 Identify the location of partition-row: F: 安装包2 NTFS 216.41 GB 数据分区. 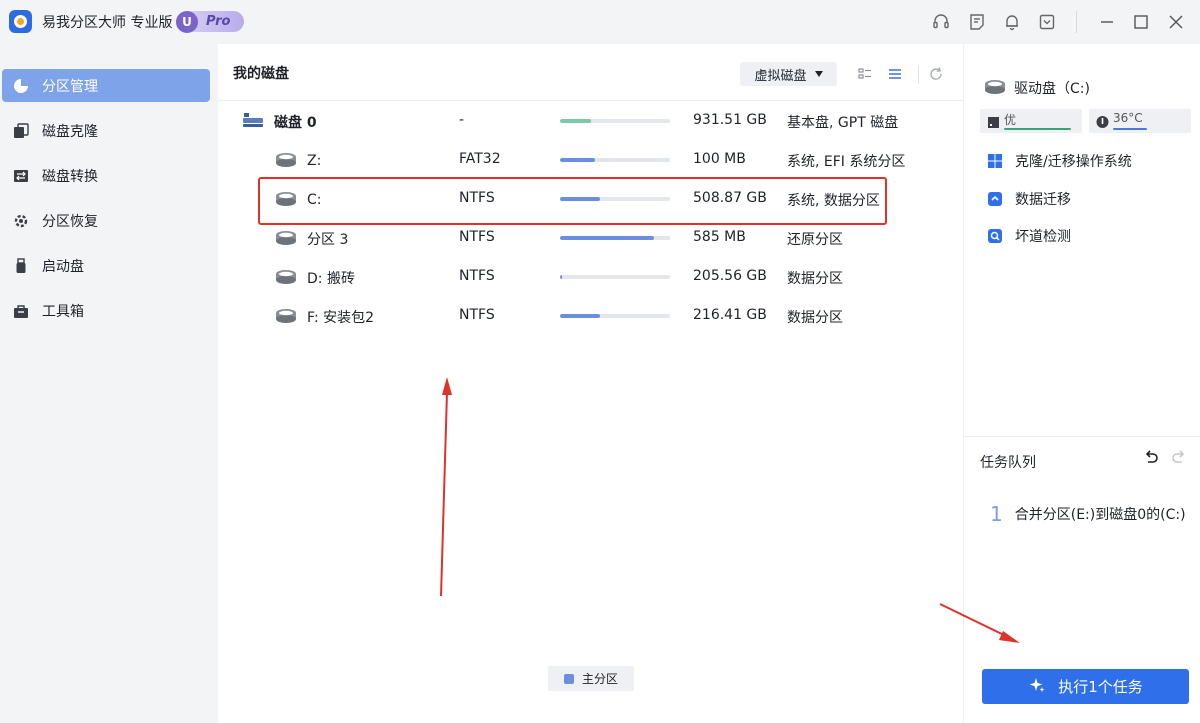
(590, 315).